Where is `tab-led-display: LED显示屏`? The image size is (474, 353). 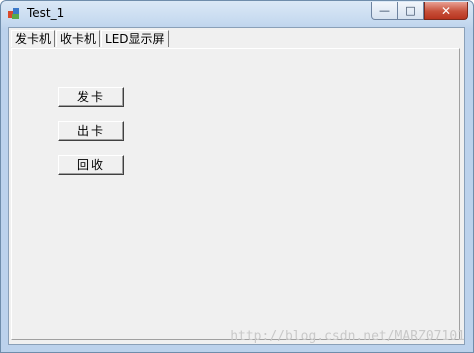
tab-led-display: LED显示屏 is located at coordinates (135, 38).